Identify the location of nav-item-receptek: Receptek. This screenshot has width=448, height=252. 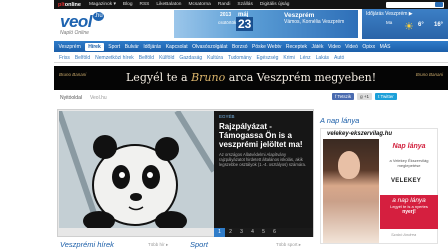
(296, 47).